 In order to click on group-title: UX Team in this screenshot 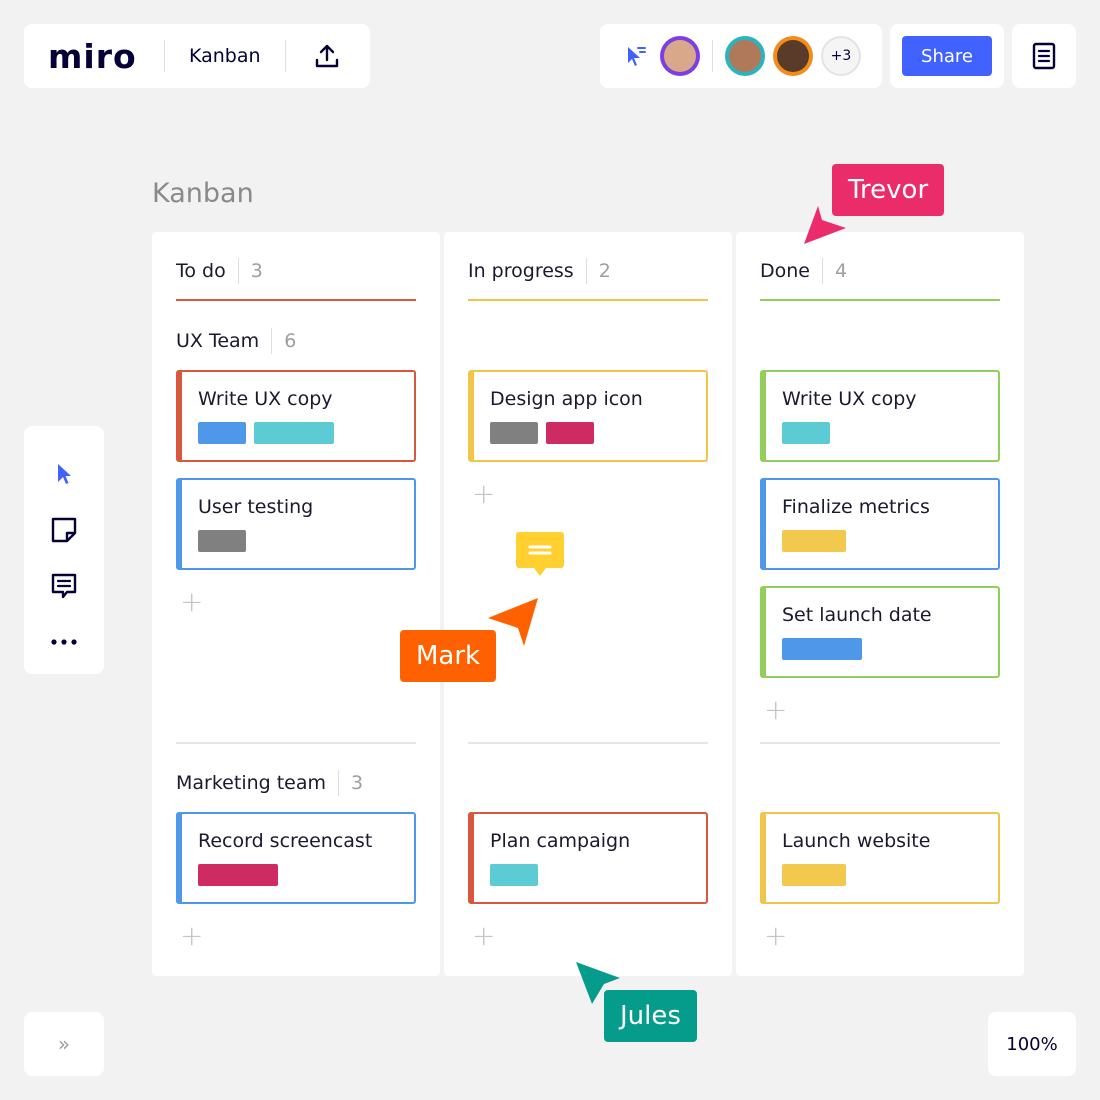, I will do `click(217, 341)`.